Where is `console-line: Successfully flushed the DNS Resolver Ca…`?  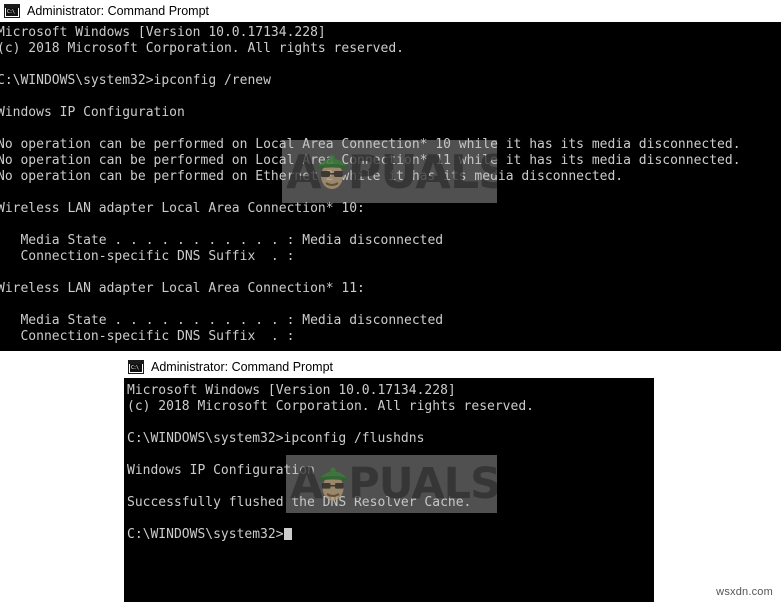
console-line: Successfully flushed the DNS Resolver Ca… is located at coordinates (299, 502).